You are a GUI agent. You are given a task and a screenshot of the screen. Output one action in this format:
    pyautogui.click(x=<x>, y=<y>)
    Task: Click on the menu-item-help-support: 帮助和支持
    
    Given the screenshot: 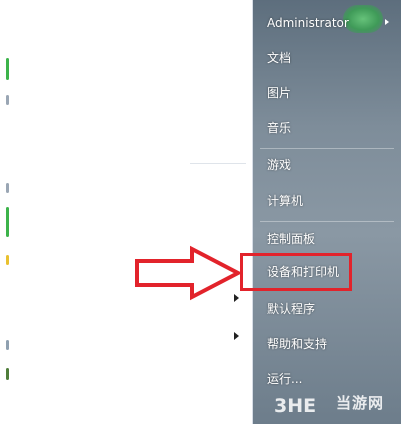 What is the action you would take?
    pyautogui.click(x=297, y=344)
    